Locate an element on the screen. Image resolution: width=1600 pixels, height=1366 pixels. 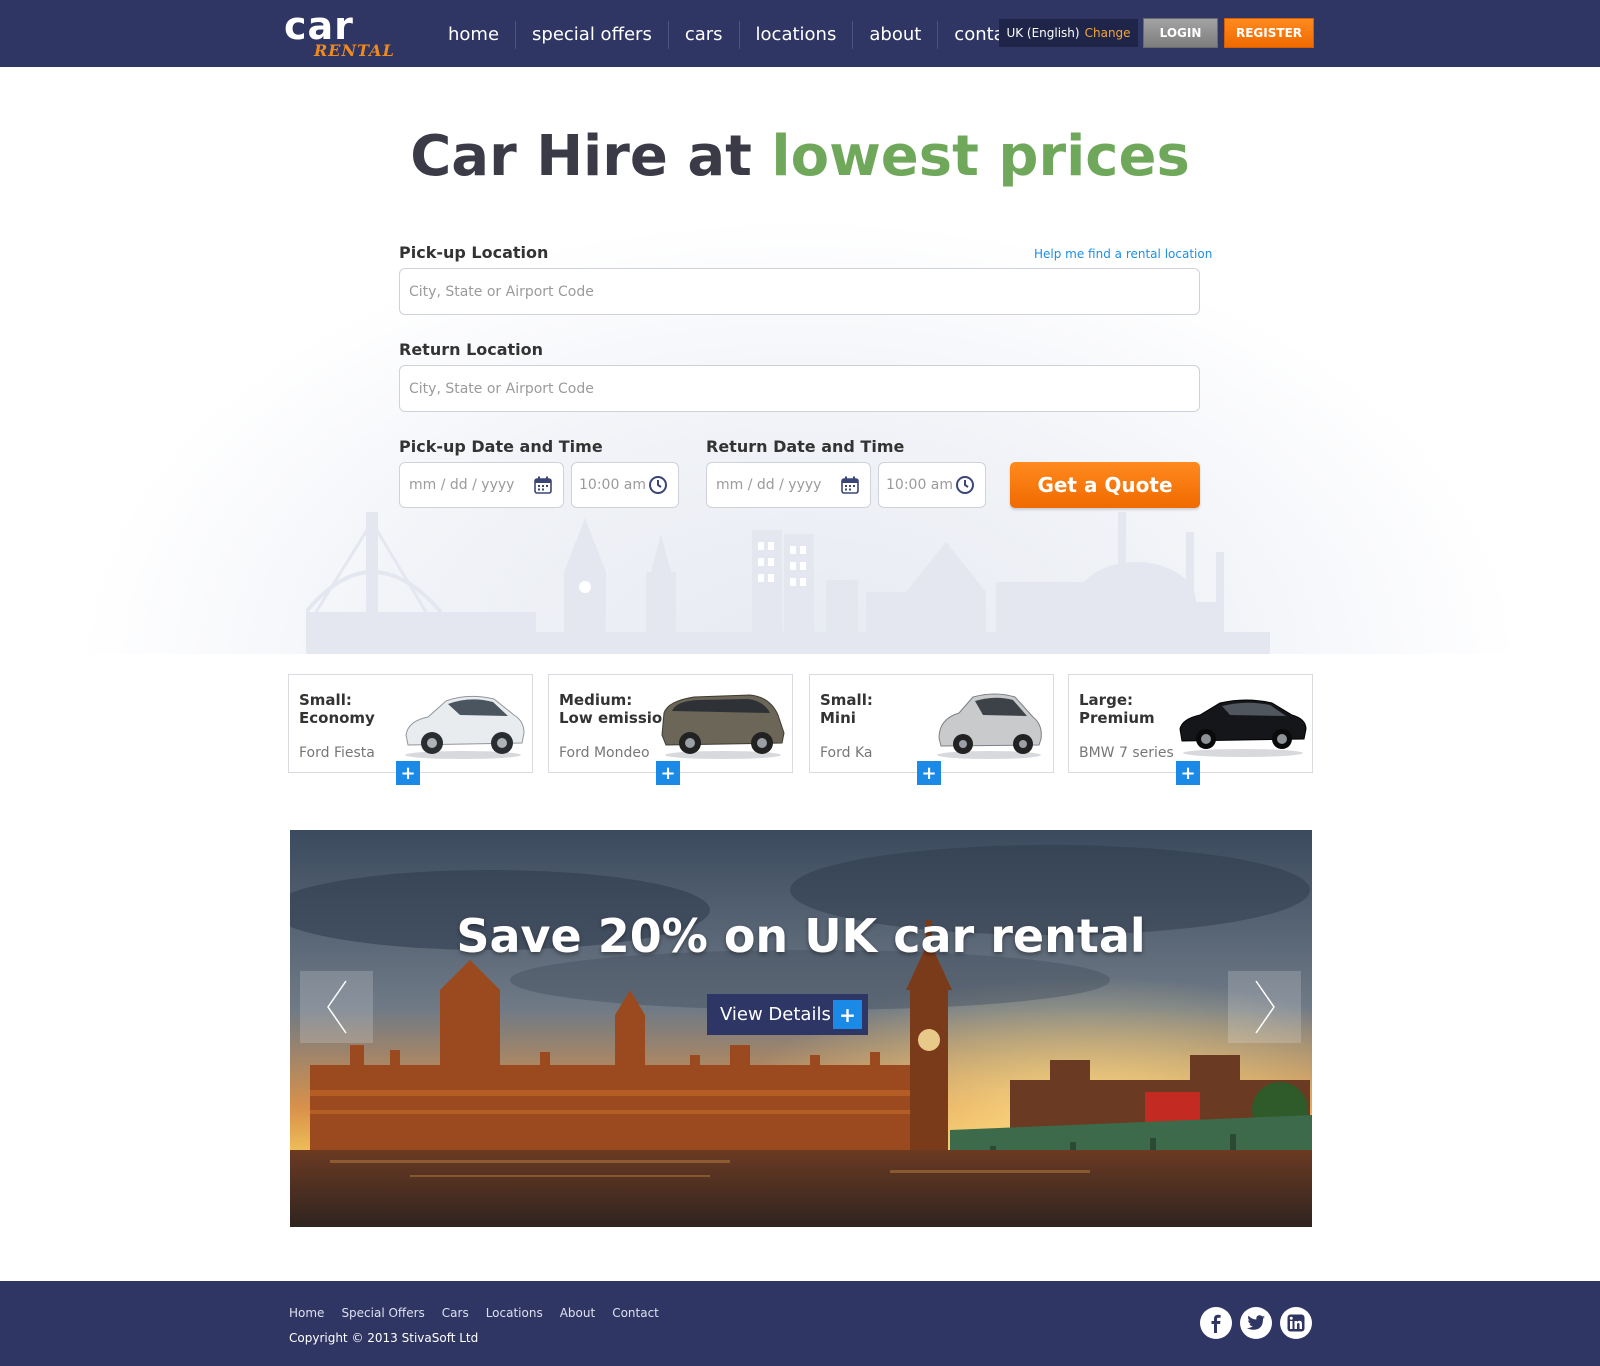
slider-prev-arrow is located at coordinates (336, 1007).